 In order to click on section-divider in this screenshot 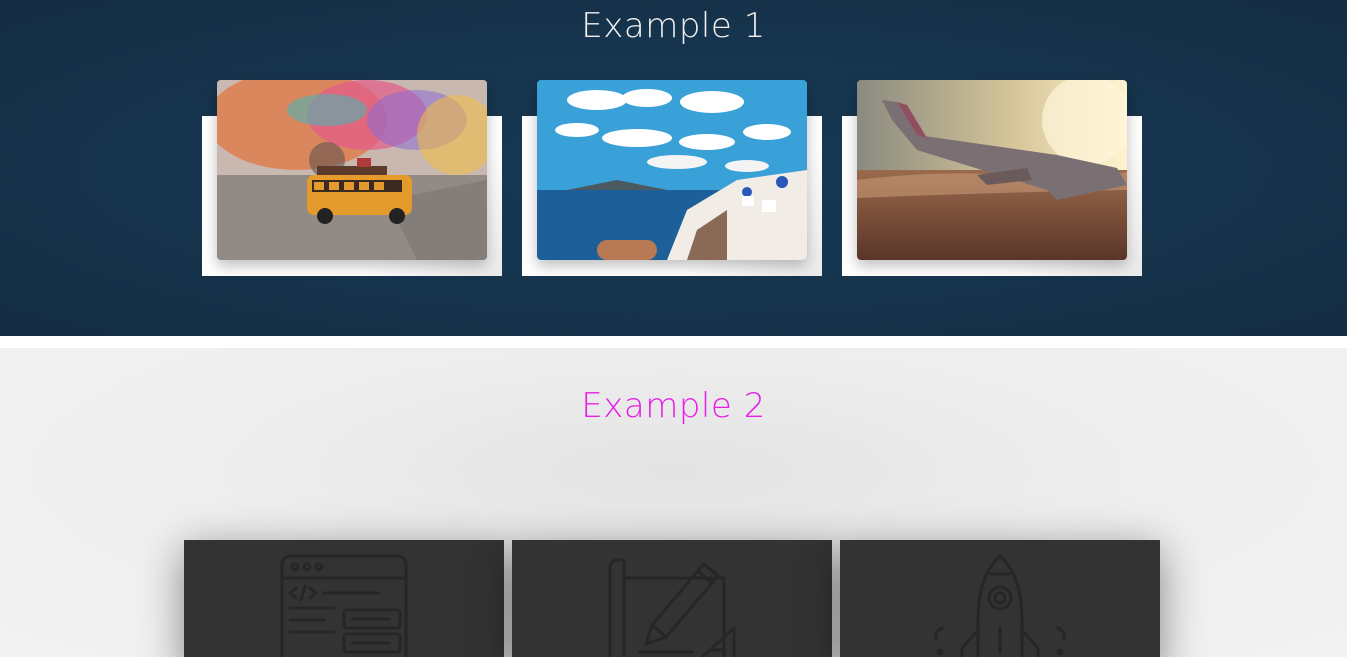, I will do `click(673, 342)`.